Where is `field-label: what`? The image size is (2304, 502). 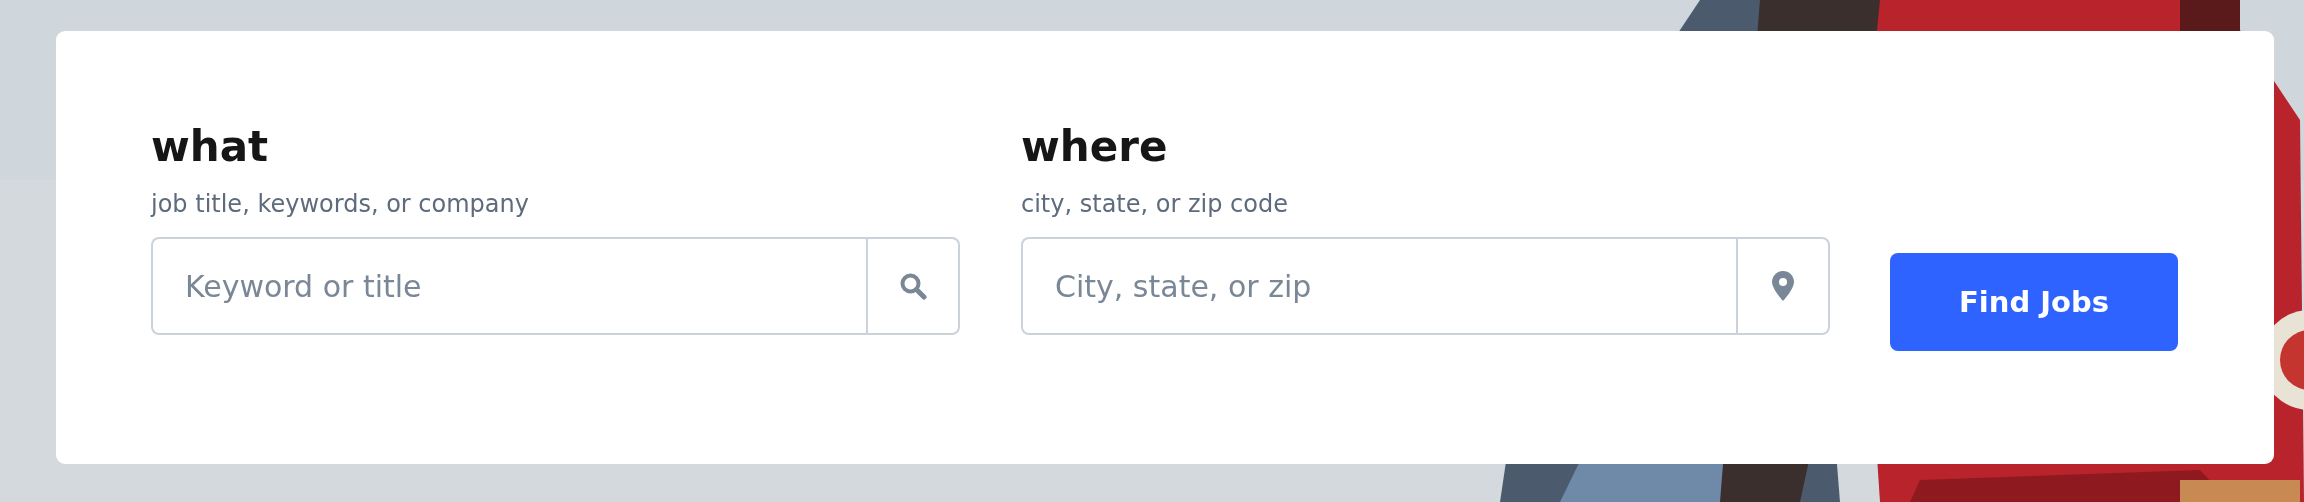
field-label: what is located at coordinates (210, 147).